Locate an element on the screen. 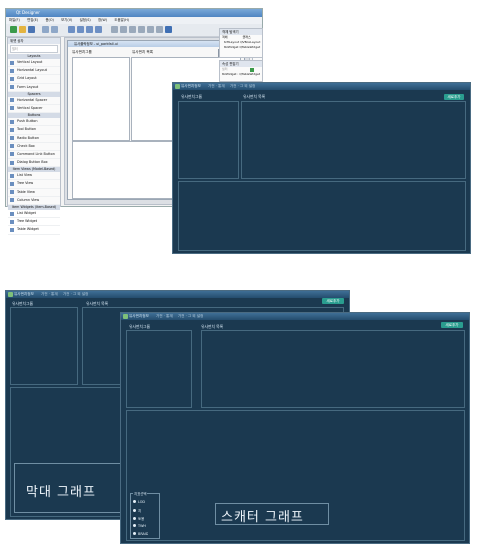  indicator-group: 지표선택 LOD 지 토용 TWH BRAID is located at coordinates (145, 515).